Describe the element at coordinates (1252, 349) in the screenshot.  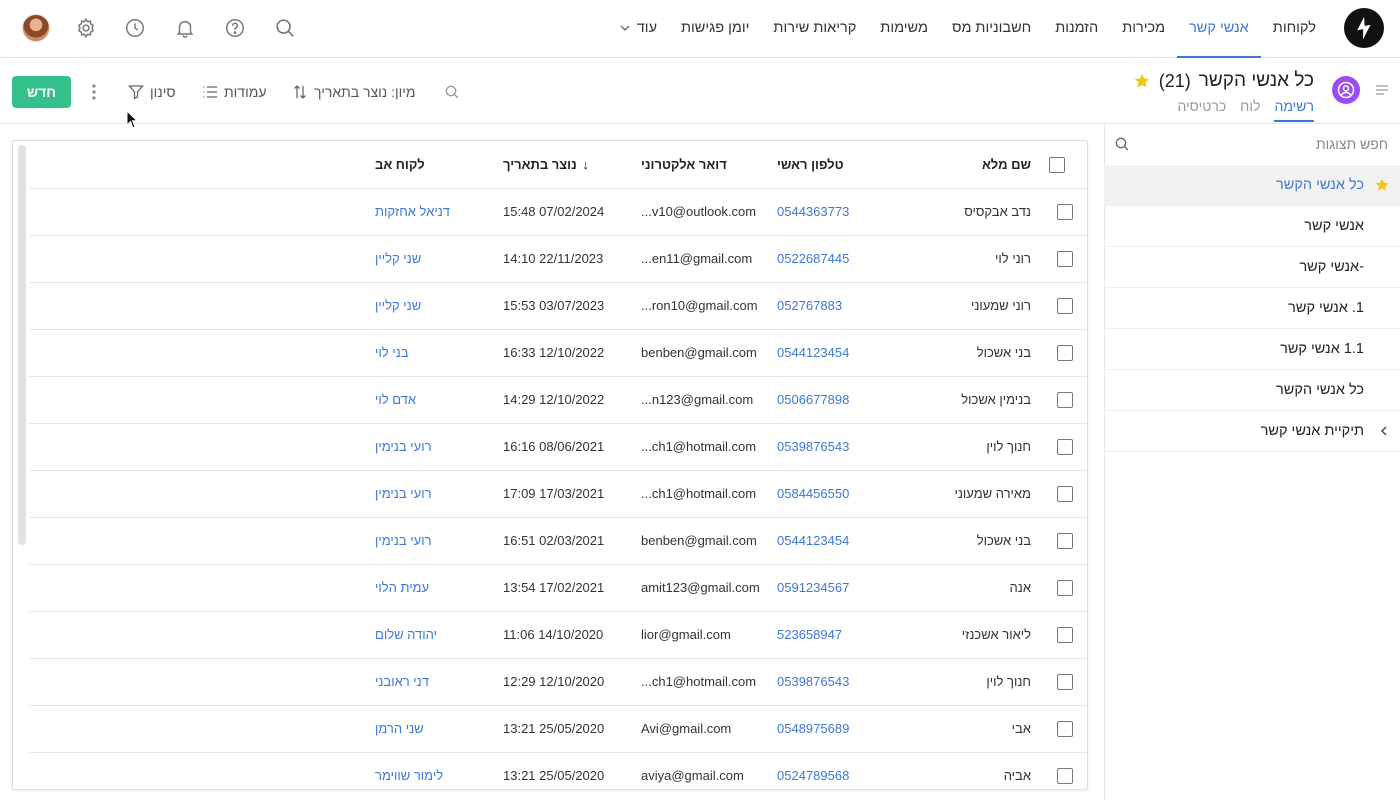
I see `sidebar-view-item: 1.1 אנשי קשר` at that location.